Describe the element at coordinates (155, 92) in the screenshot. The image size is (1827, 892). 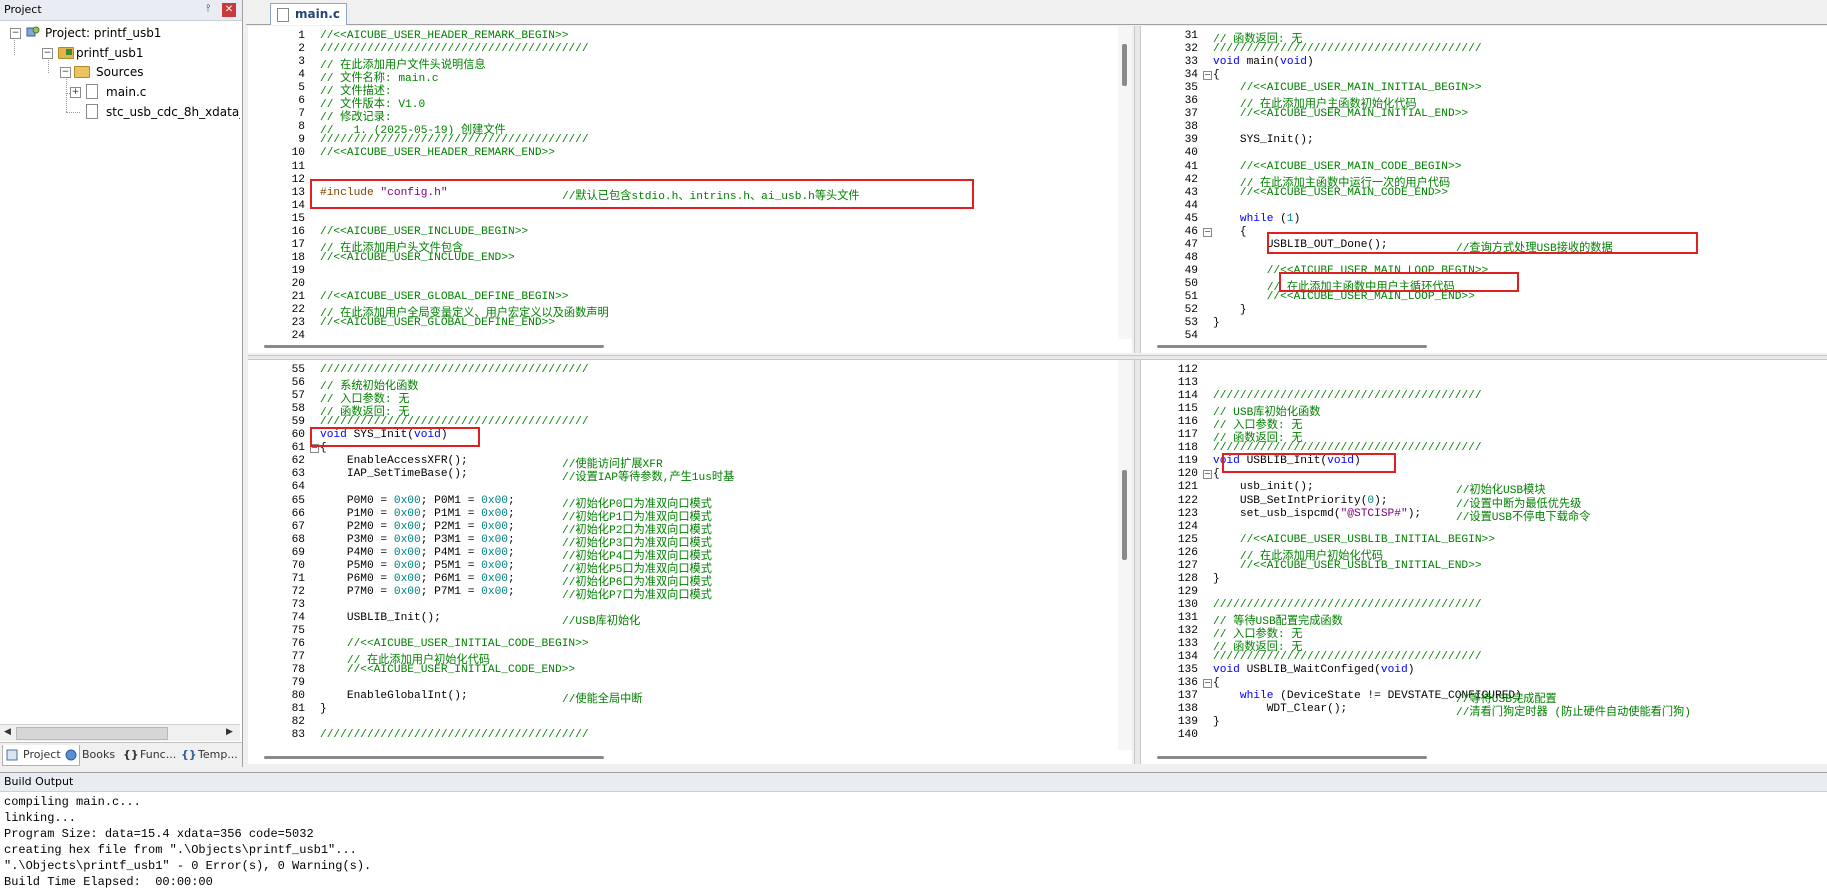
I see `tree-item-file-main: + main.c` at that location.